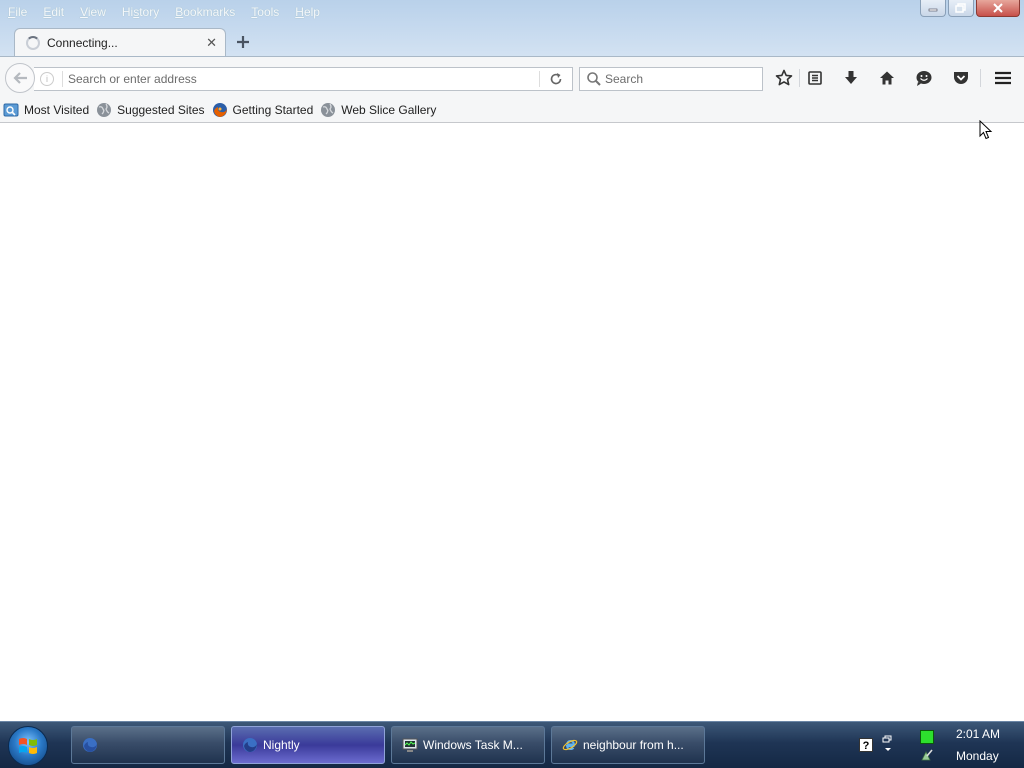  I want to click on new-tab-icon, so click(243, 42).